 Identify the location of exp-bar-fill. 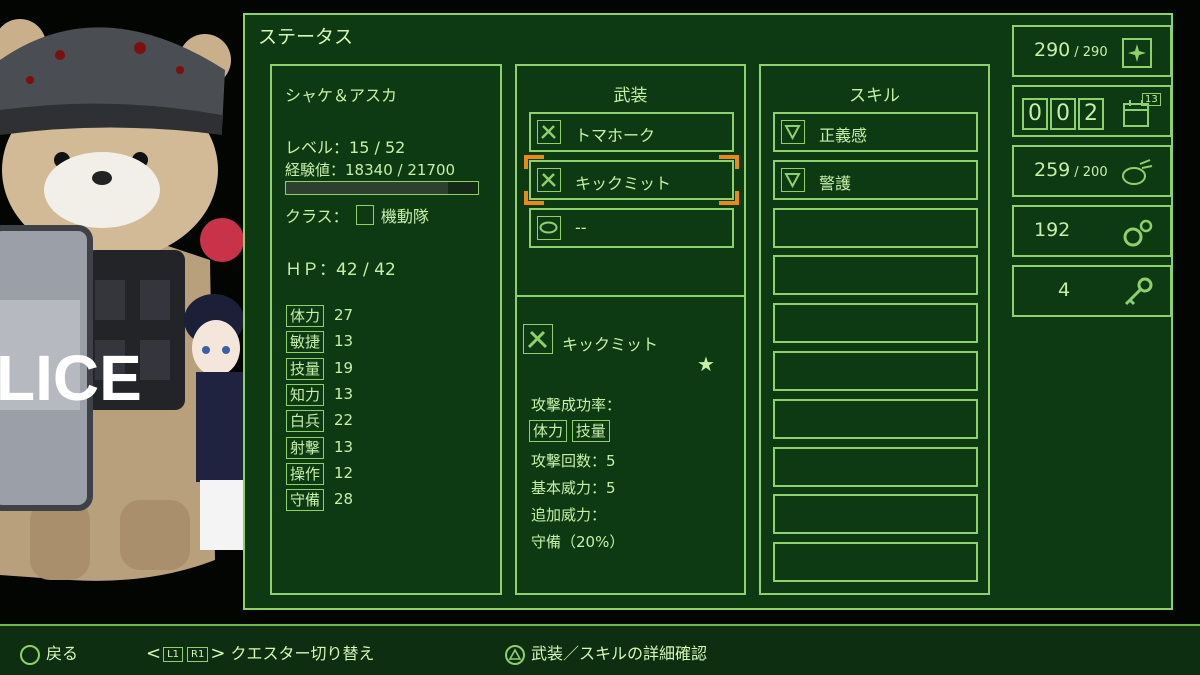
(367, 188).